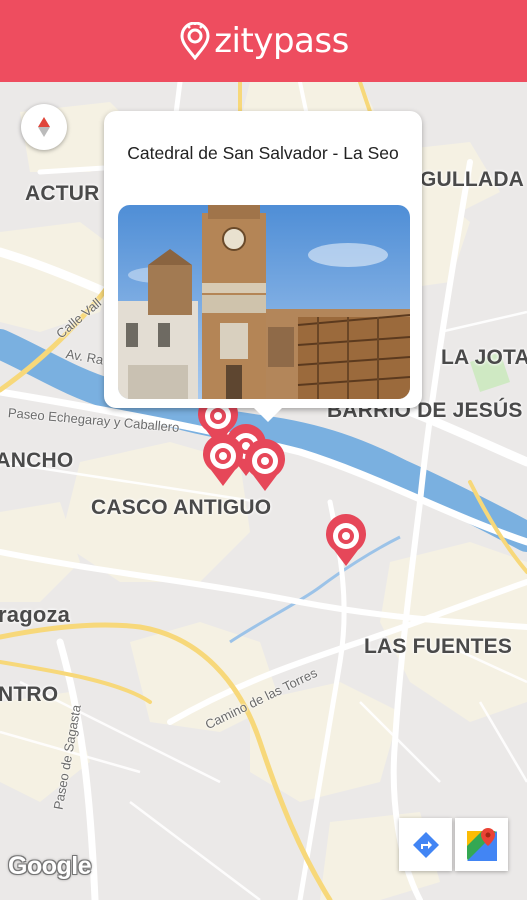 The height and width of the screenshot is (900, 527). Describe the element at coordinates (181, 507) in the screenshot. I see `district-casco-antiguo: CASCO ANTIGUO` at that location.